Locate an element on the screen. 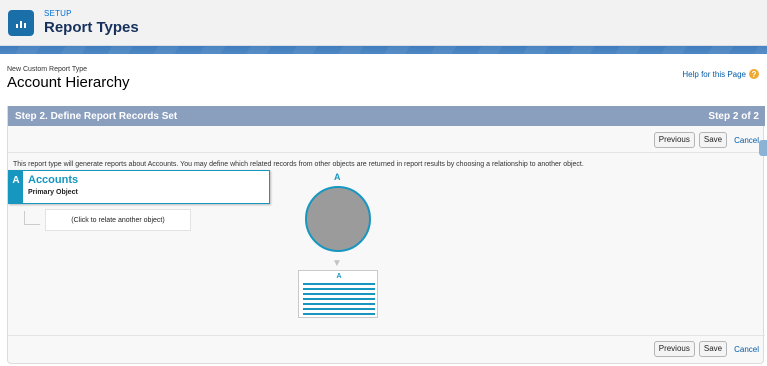  object-circle is located at coordinates (338, 219).